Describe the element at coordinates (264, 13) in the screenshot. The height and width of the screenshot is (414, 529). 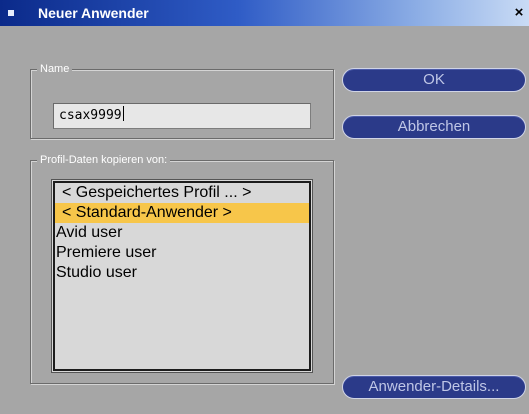
I see `title-bar: Neuer Anwender ×` at that location.